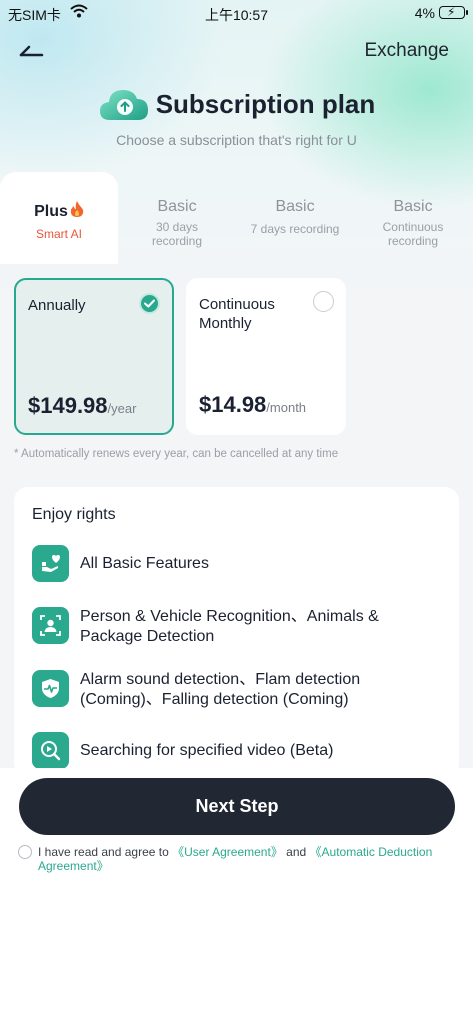 This screenshot has width=473, height=1024. What do you see at coordinates (50, 563) in the screenshot?
I see `hand-heart-icon` at bounding box center [50, 563].